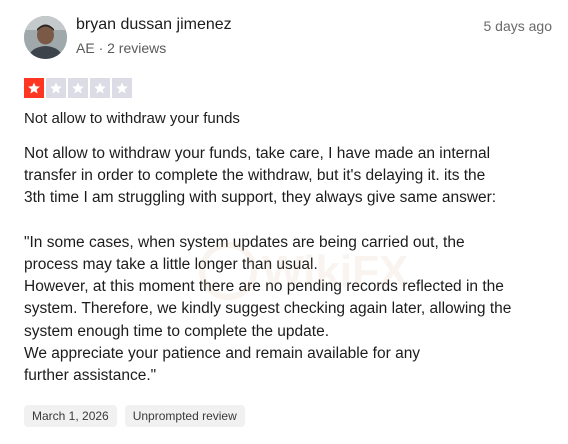  Describe the element at coordinates (132, 118) in the screenshot. I see `review-title: Not allow to withdraw your funds` at that location.